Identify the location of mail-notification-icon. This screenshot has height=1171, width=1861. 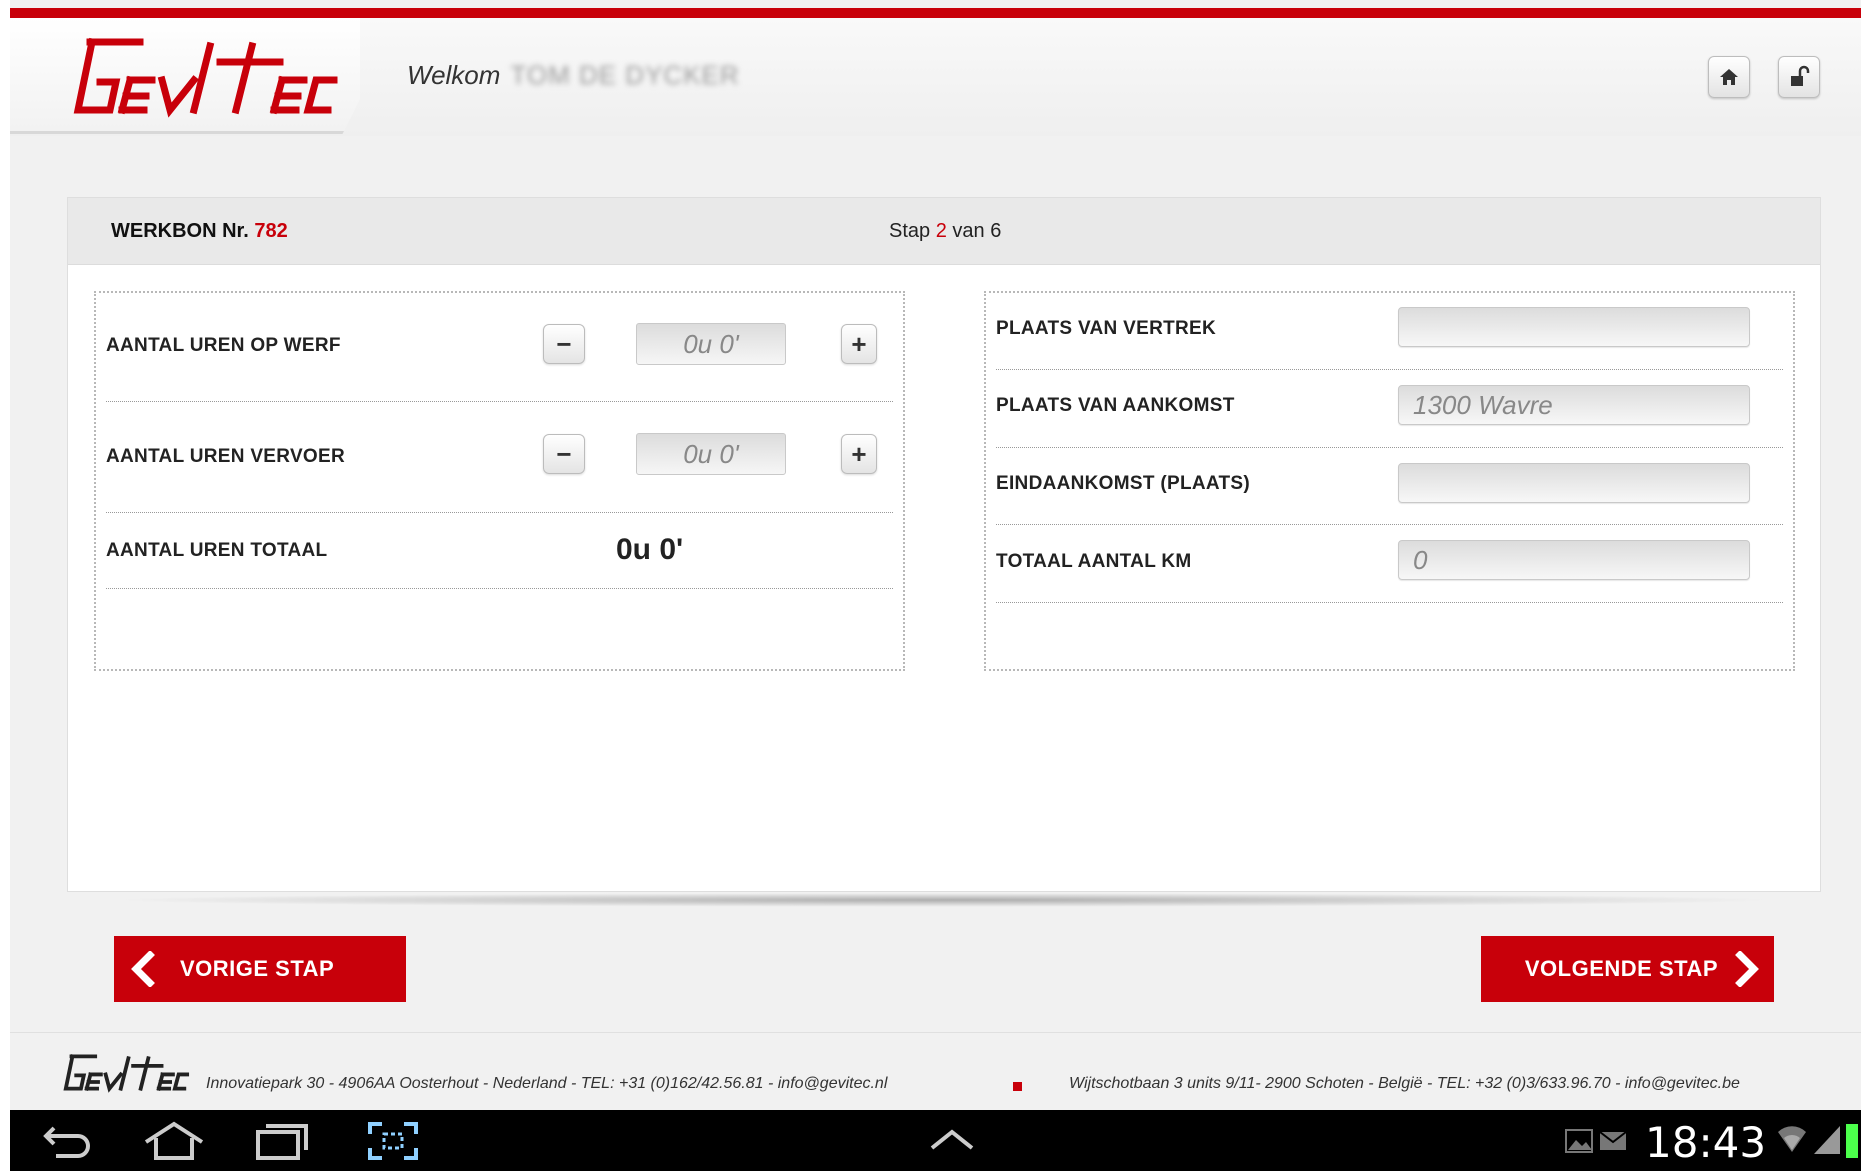
(1613, 1140).